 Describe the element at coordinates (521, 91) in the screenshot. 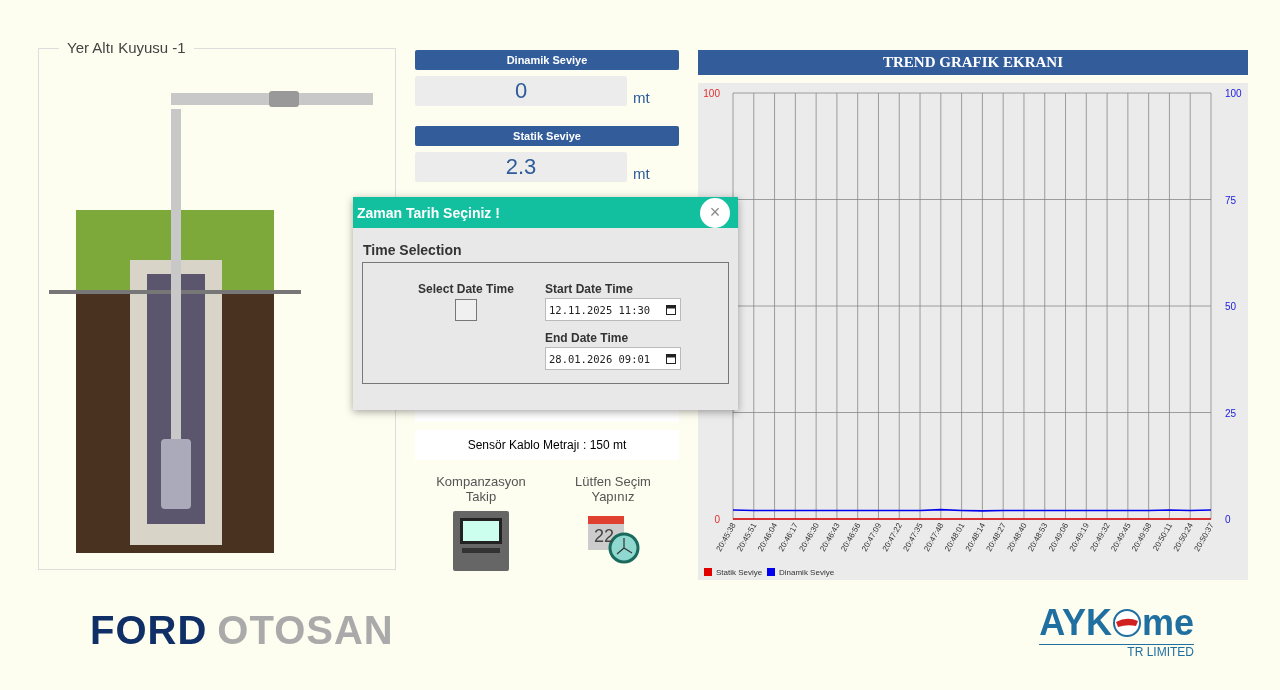

I see `gauge-value: 0` at that location.